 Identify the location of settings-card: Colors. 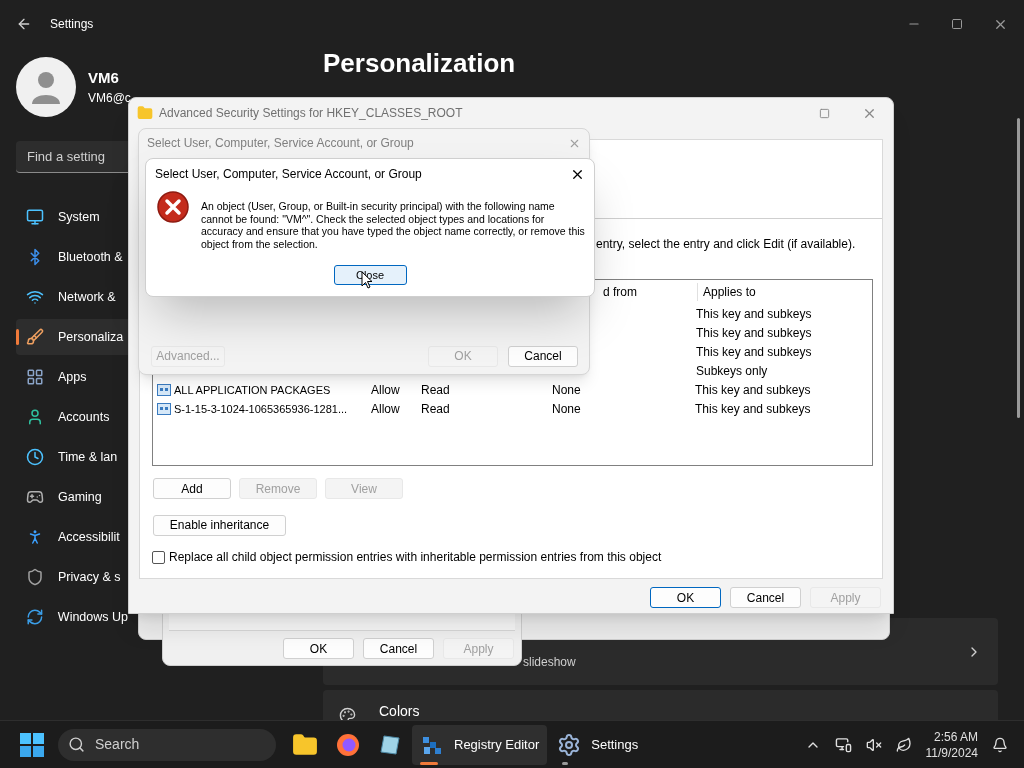
(660, 705).